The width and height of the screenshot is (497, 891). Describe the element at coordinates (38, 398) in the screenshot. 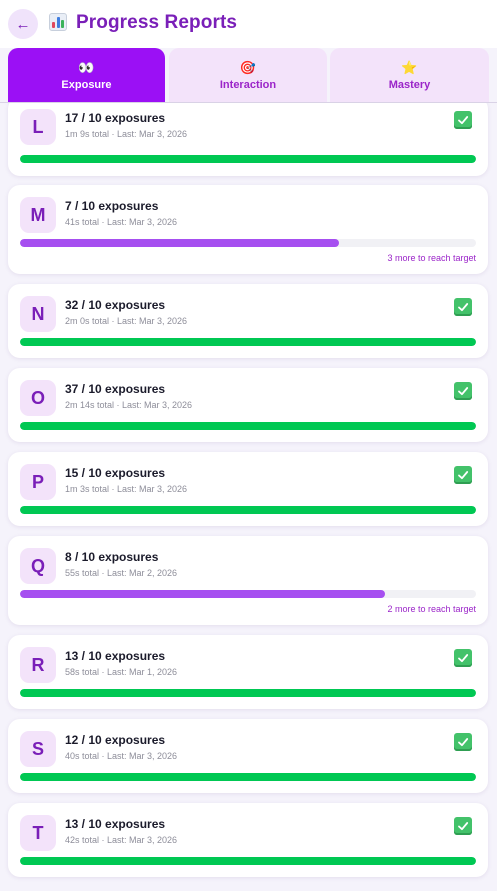

I see `letter-badge: O` at that location.